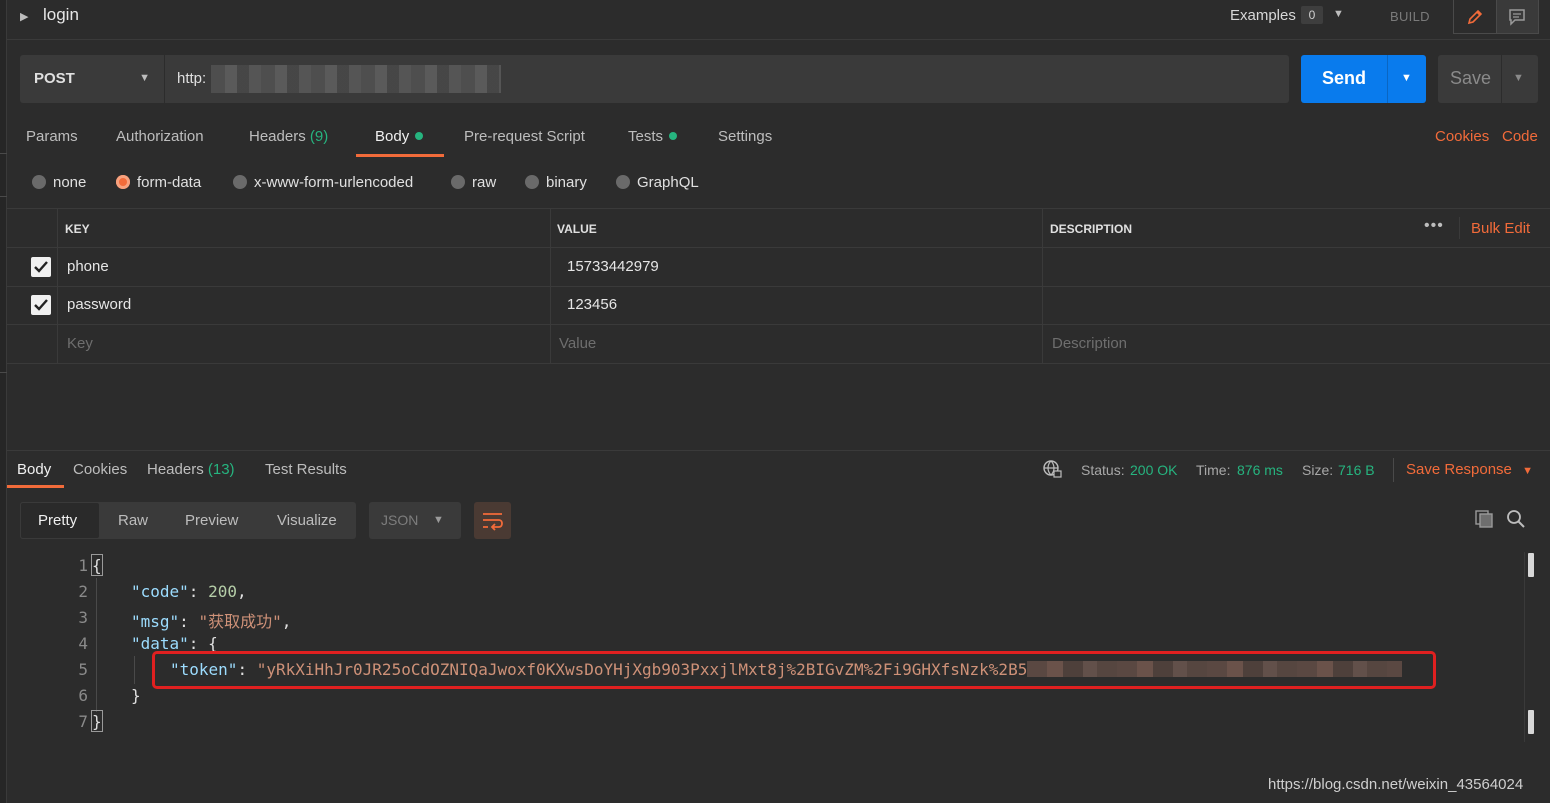 Image resolution: width=1550 pixels, height=803 pixels. What do you see at coordinates (24, 16) in the screenshot?
I see `collapse-caret-icon: ▶` at bounding box center [24, 16].